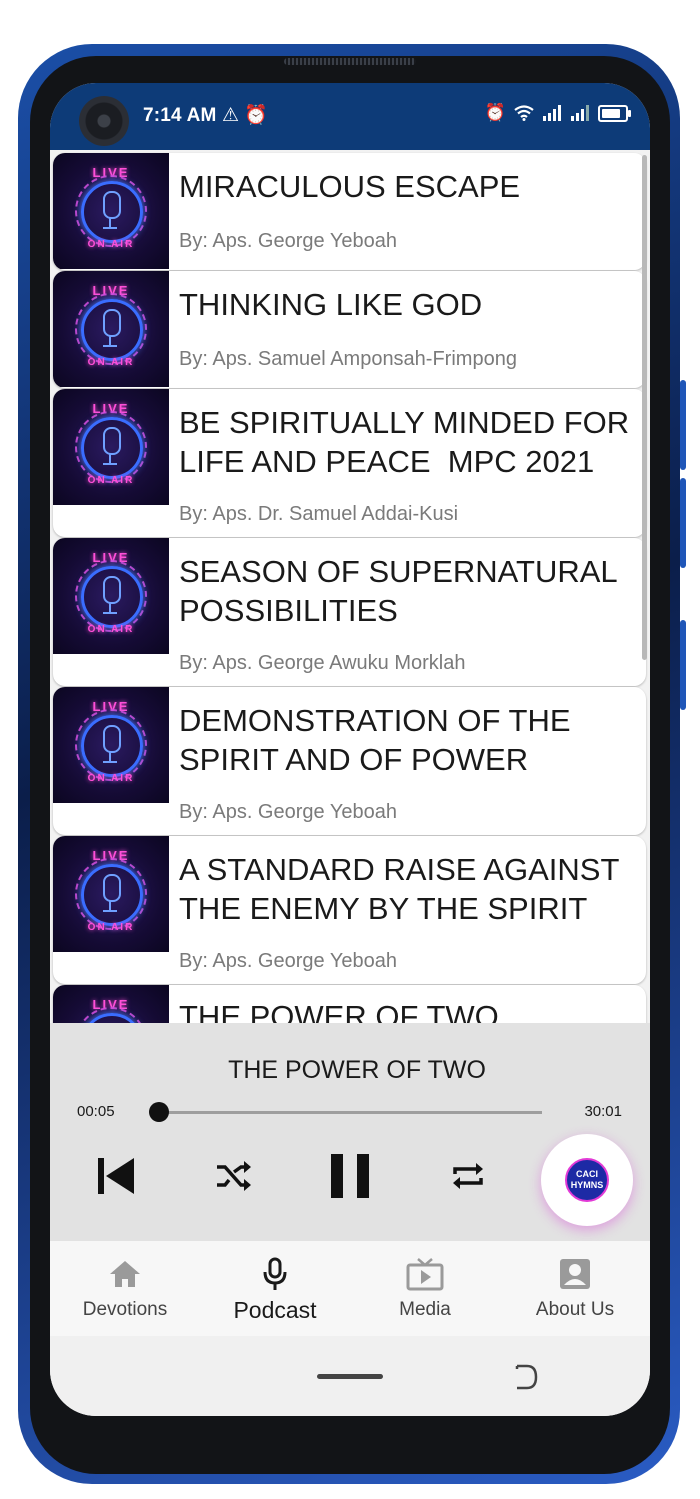  What do you see at coordinates (683, 665) in the screenshot?
I see `power-button` at bounding box center [683, 665].